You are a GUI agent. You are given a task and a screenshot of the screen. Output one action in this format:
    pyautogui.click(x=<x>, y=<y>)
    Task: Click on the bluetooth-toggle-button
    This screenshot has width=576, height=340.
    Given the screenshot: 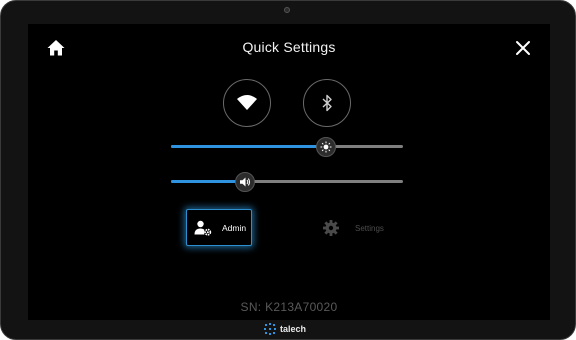 What is the action you would take?
    pyautogui.click(x=327, y=103)
    